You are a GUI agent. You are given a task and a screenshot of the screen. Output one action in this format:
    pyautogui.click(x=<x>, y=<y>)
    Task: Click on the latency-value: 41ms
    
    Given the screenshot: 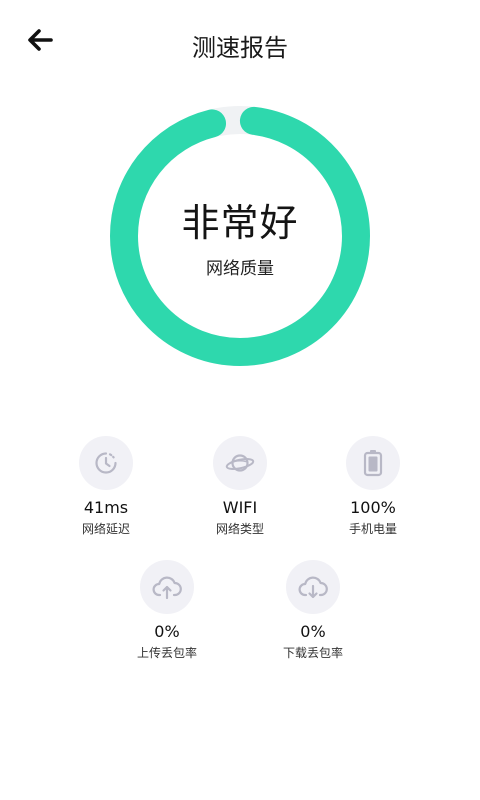 What is the action you would take?
    pyautogui.click(x=106, y=507)
    